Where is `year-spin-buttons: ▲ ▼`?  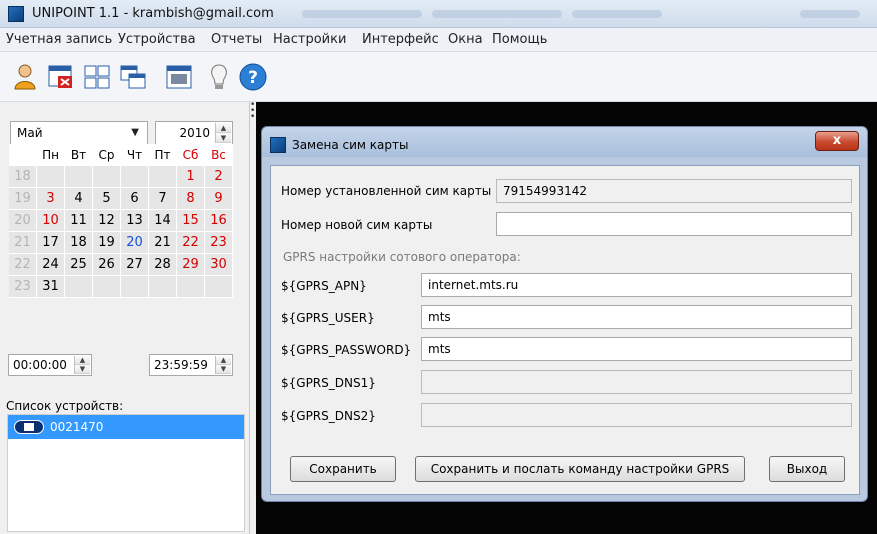 year-spin-buttons: ▲ ▼ is located at coordinates (223, 133).